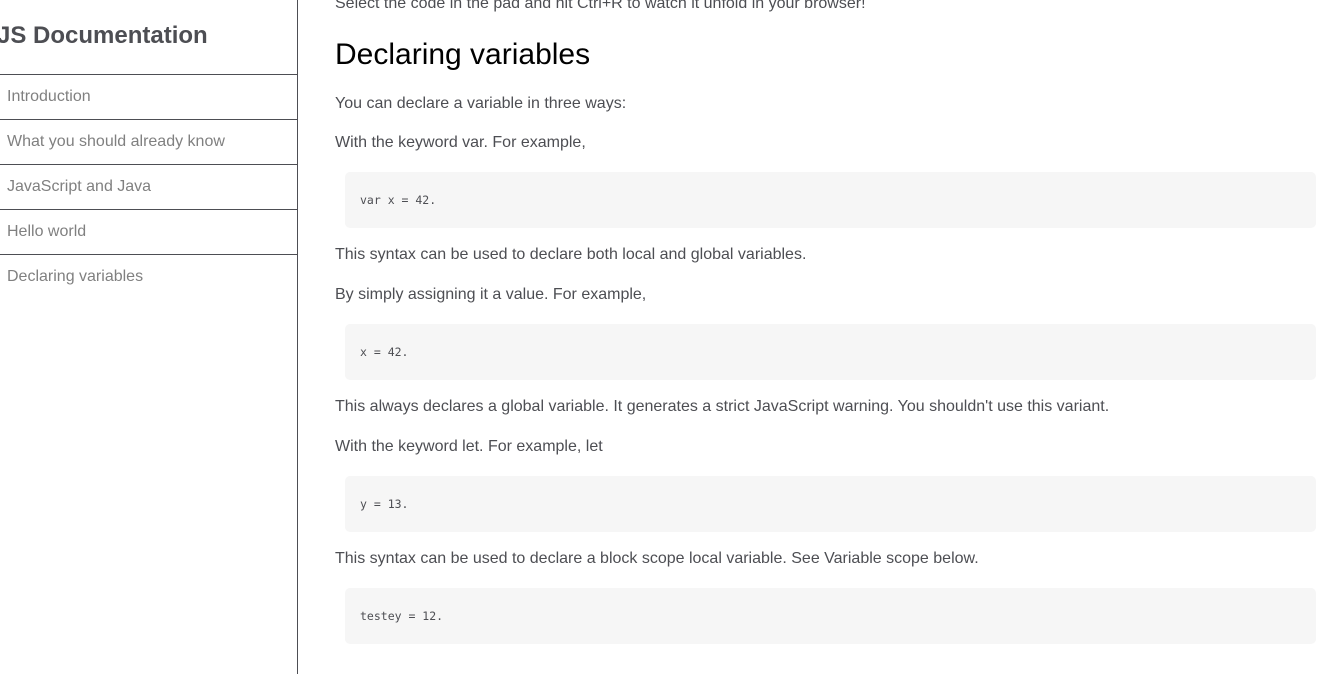 The image size is (1344, 674). I want to click on nav-link-introduction: Introduction, so click(148, 97).